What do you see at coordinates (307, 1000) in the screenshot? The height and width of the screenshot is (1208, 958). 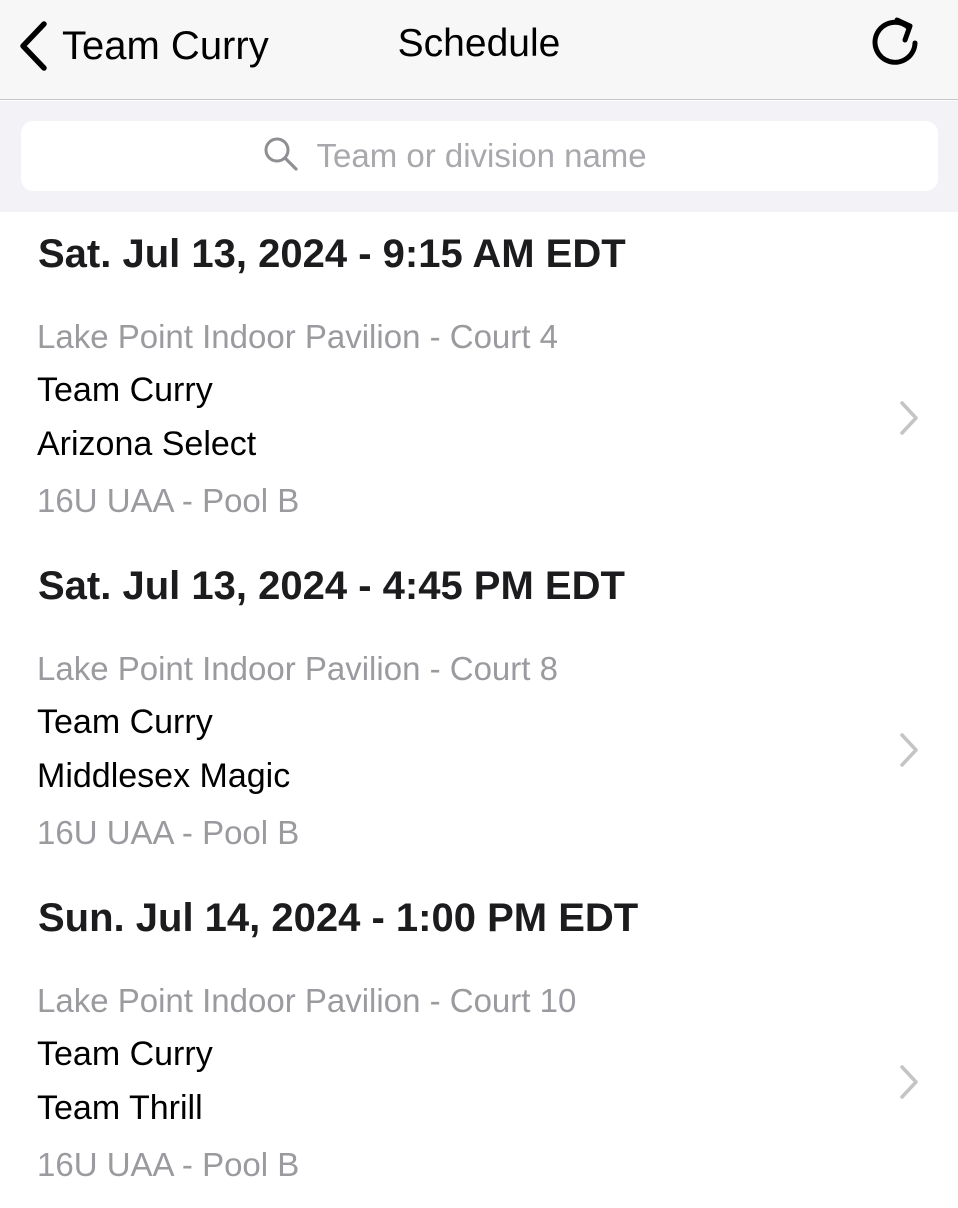 I see `game-location: Lake Point Indoor Pavilion - Court 10` at bounding box center [307, 1000].